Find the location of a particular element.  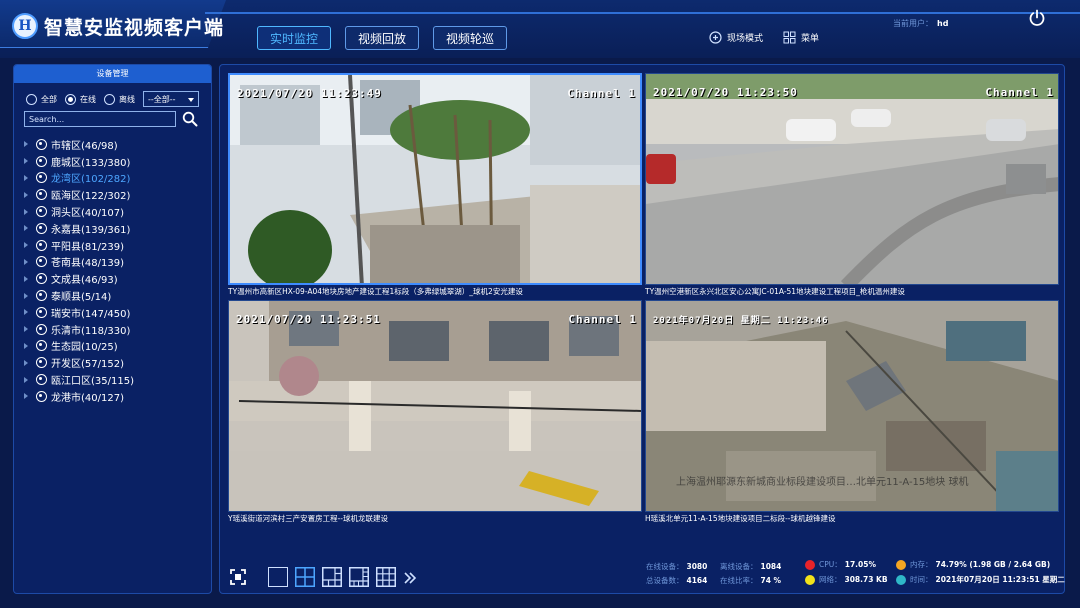

tree-item: 平阳县(81/239) is located at coordinates (79, 245).